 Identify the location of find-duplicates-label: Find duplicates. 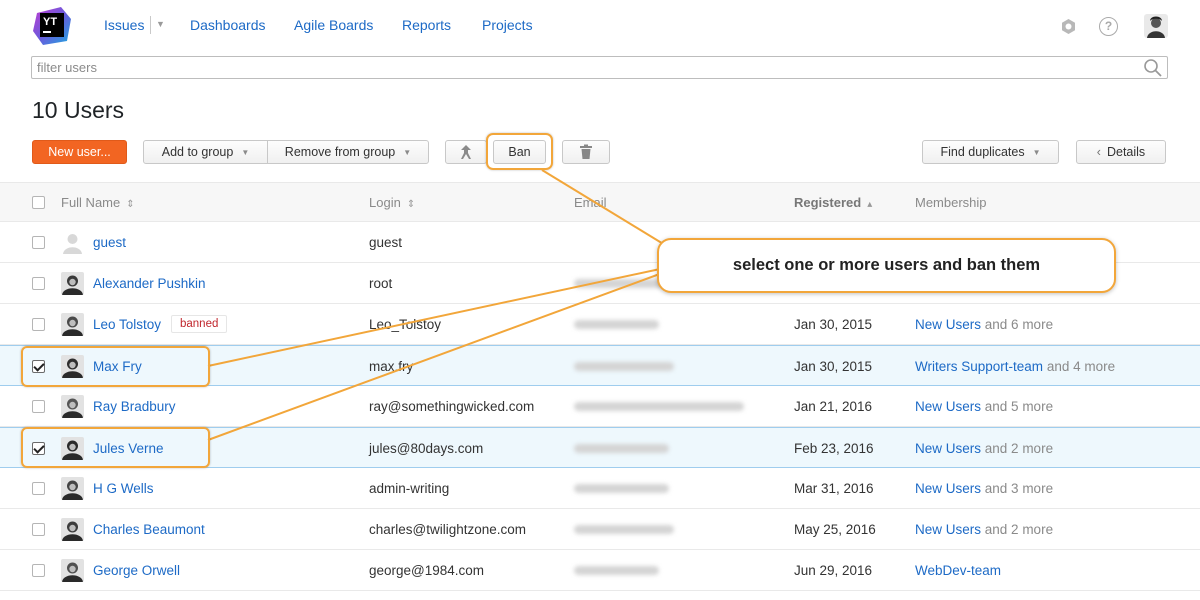
(982, 152).